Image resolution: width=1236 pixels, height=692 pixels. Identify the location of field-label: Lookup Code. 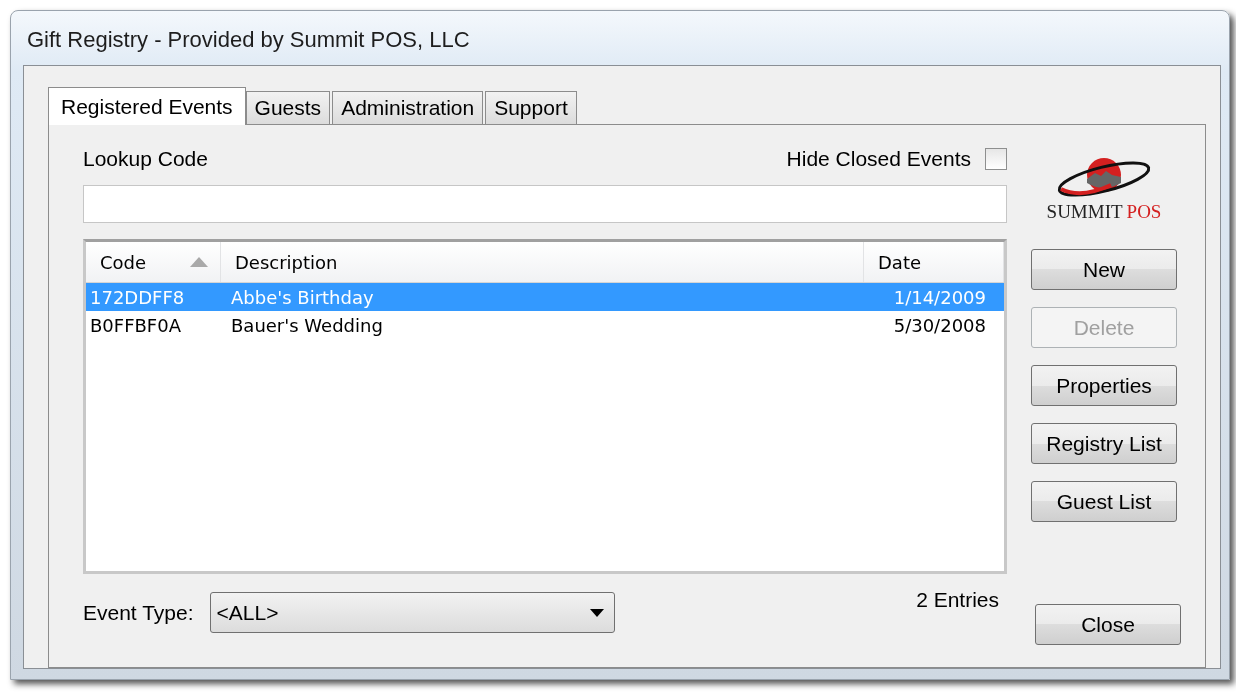
(145, 159).